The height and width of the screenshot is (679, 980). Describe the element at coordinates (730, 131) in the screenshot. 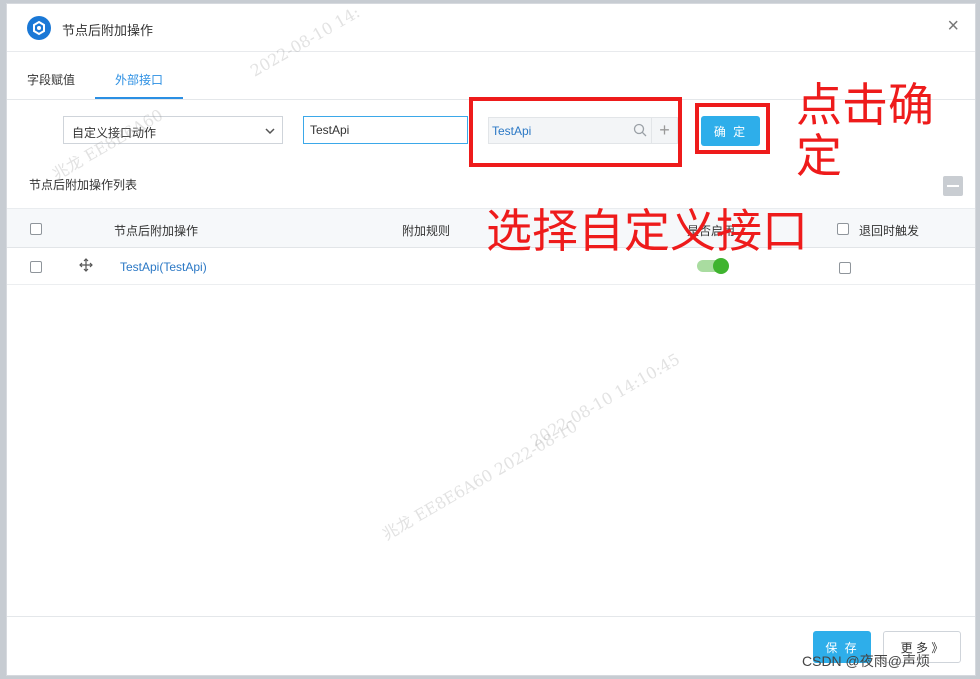

I see `confirm-button: 确 定` at that location.